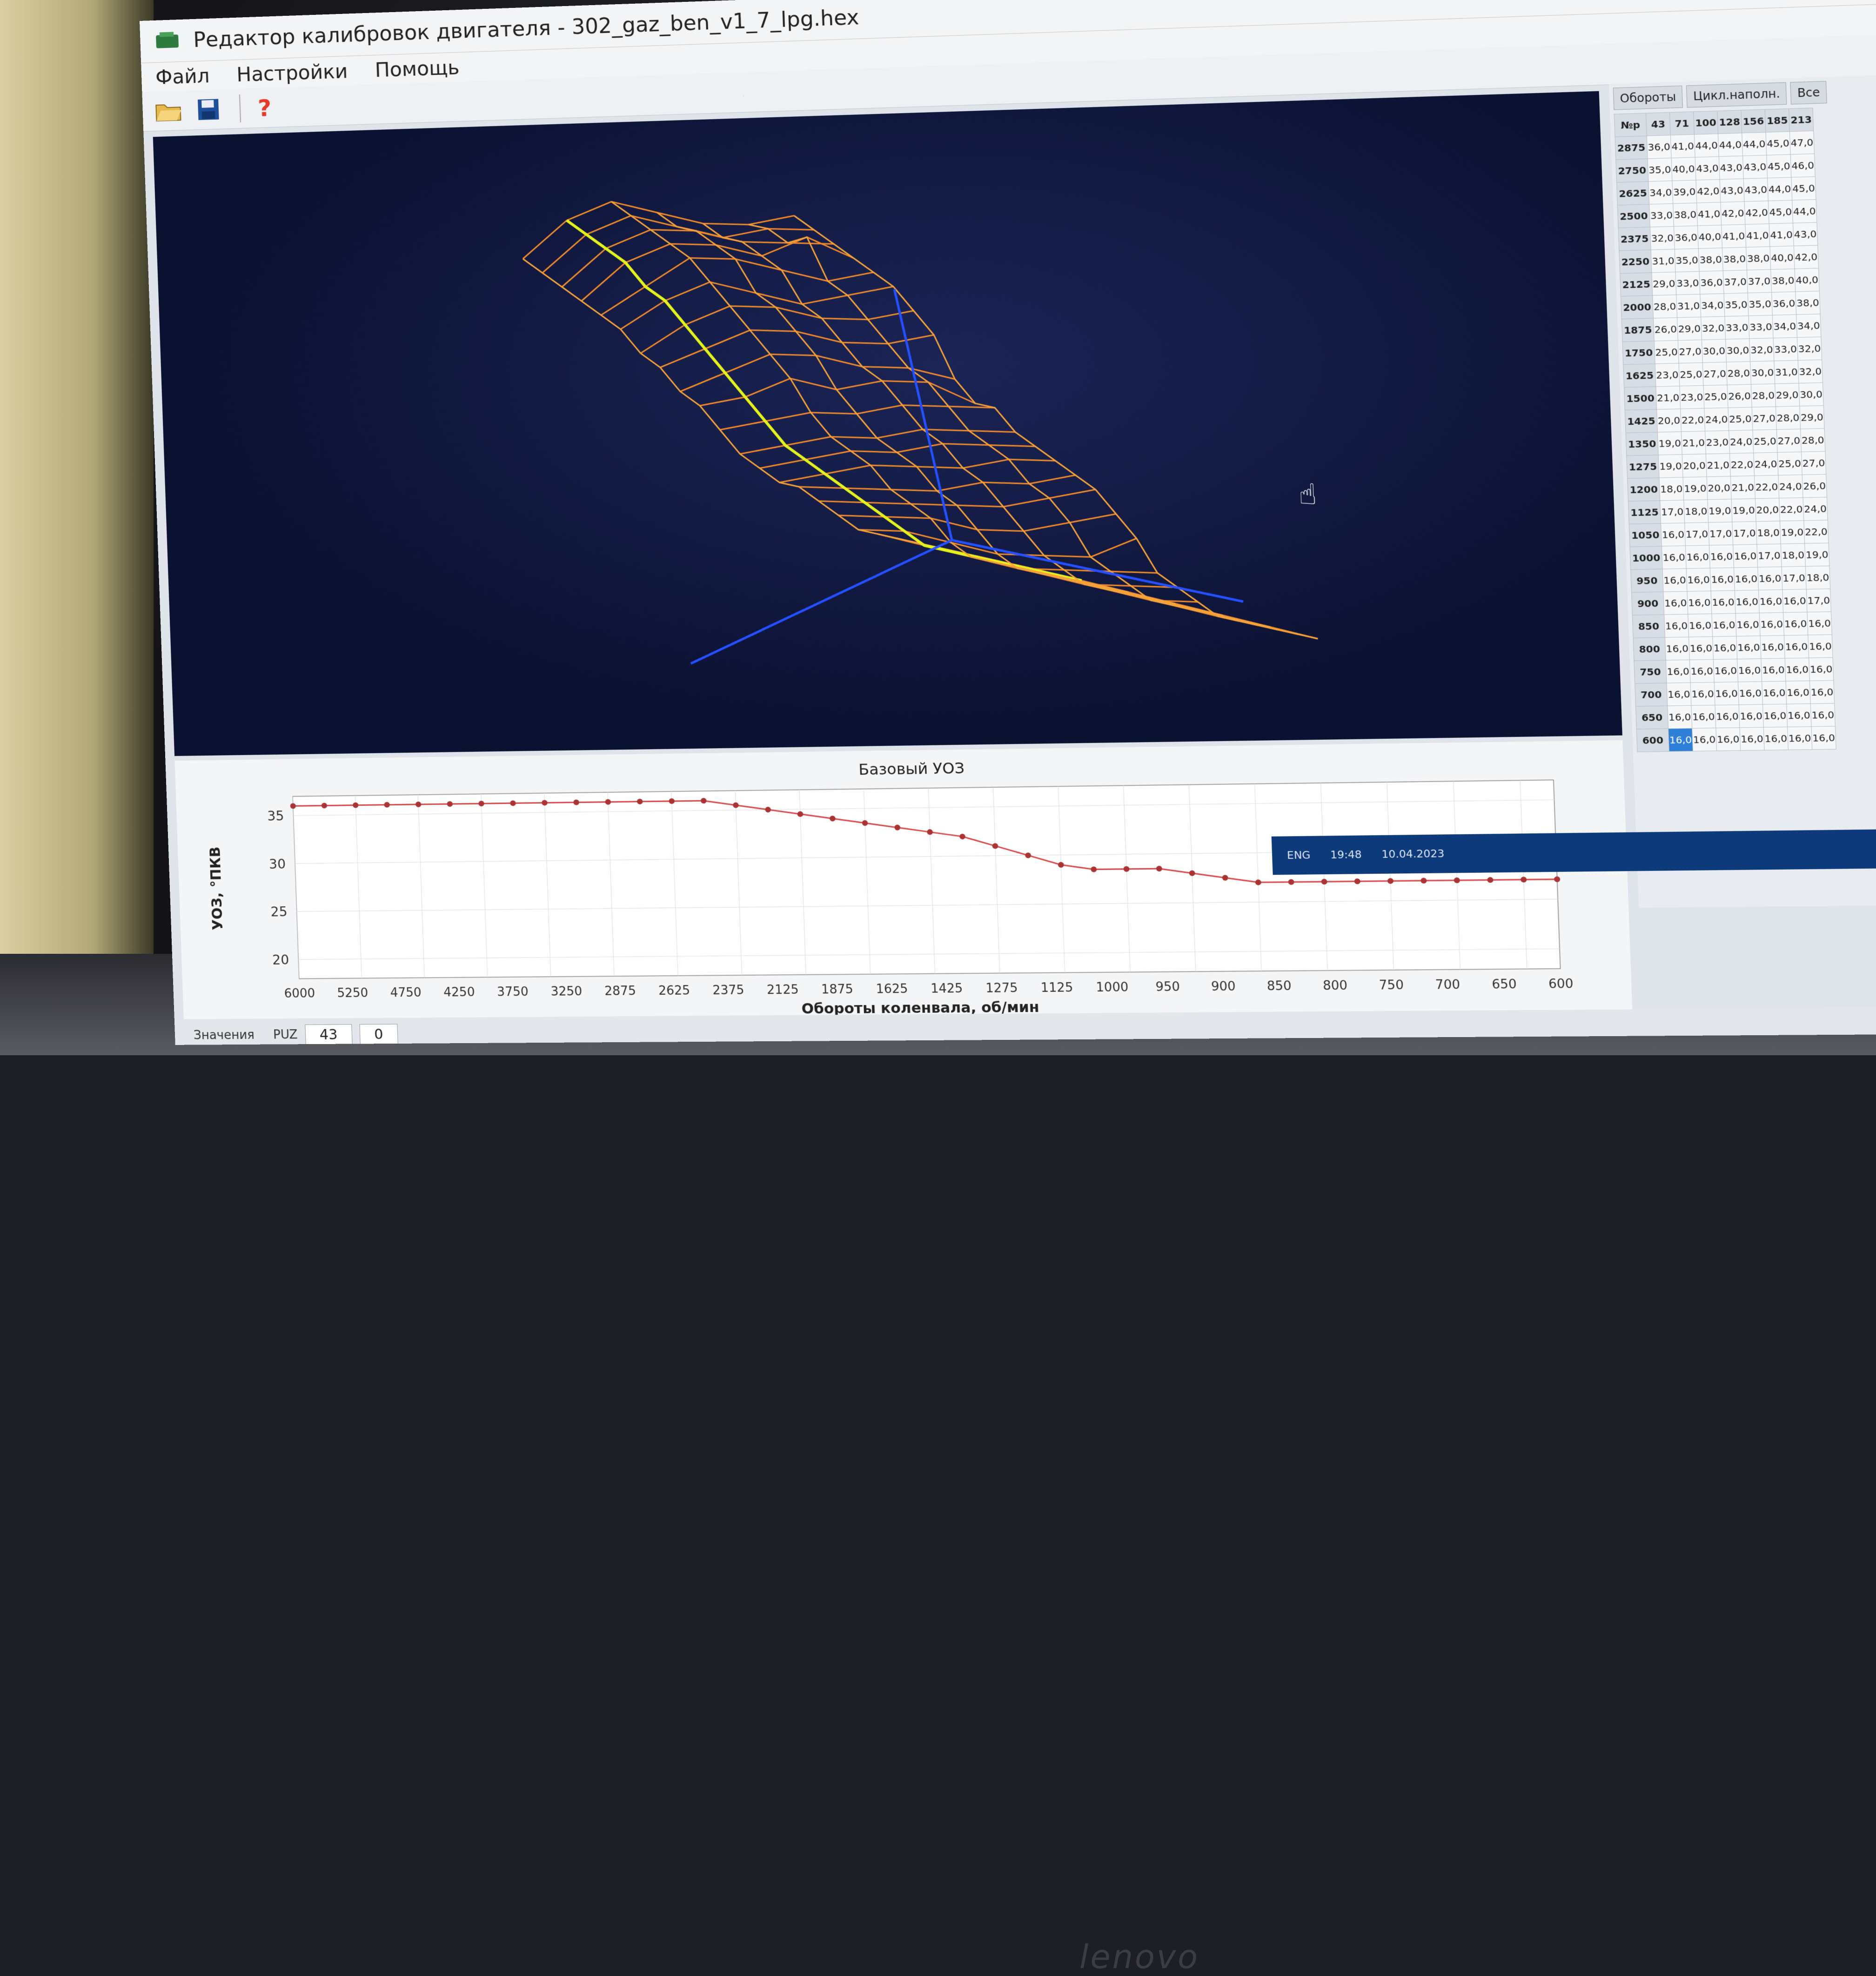 This screenshot has width=1876, height=1976. I want to click on language-indicator: ENG, so click(1299, 855).